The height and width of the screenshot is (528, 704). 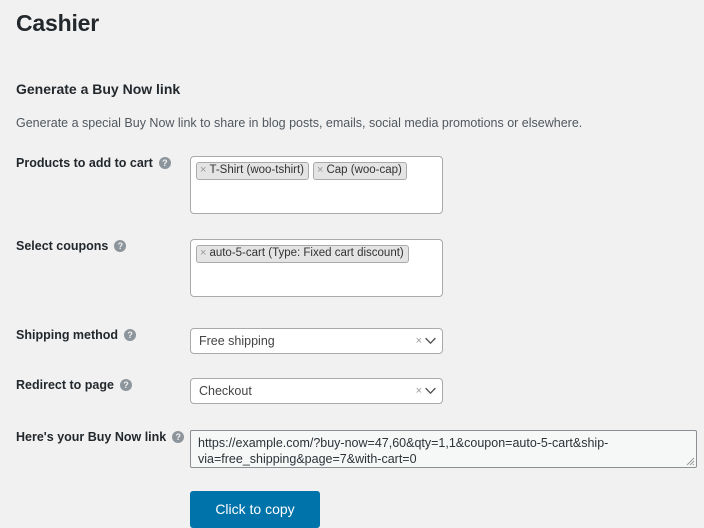 I want to click on shipping-method-value: Free shipping, so click(x=237, y=341).